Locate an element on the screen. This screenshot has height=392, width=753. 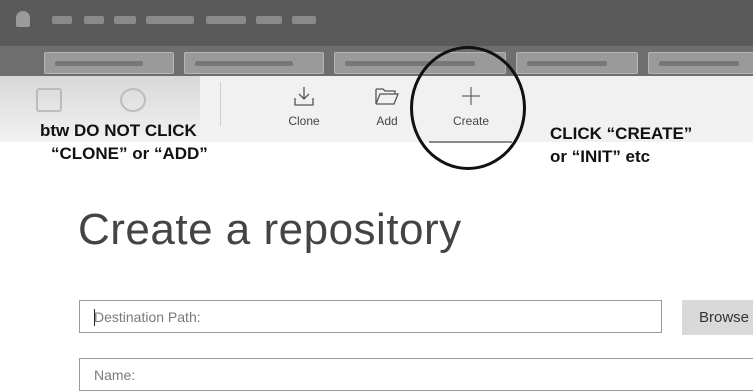
repository-tabstrip is located at coordinates (376, 61).